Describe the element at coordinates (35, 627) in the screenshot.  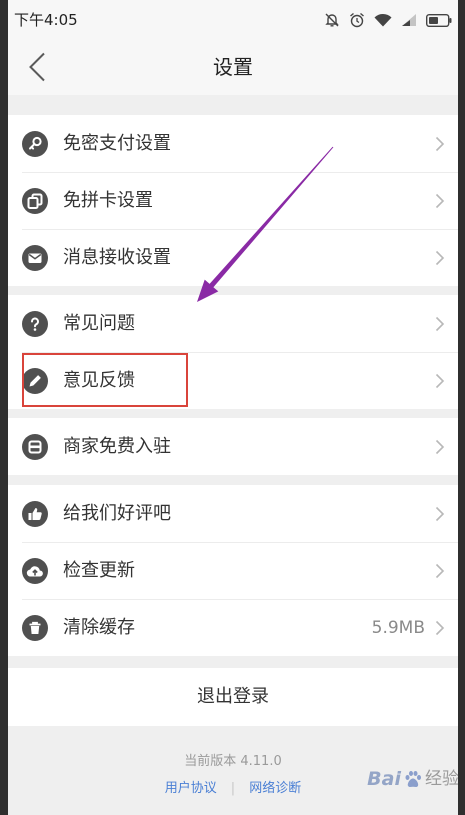
I see `trash-icon` at that location.